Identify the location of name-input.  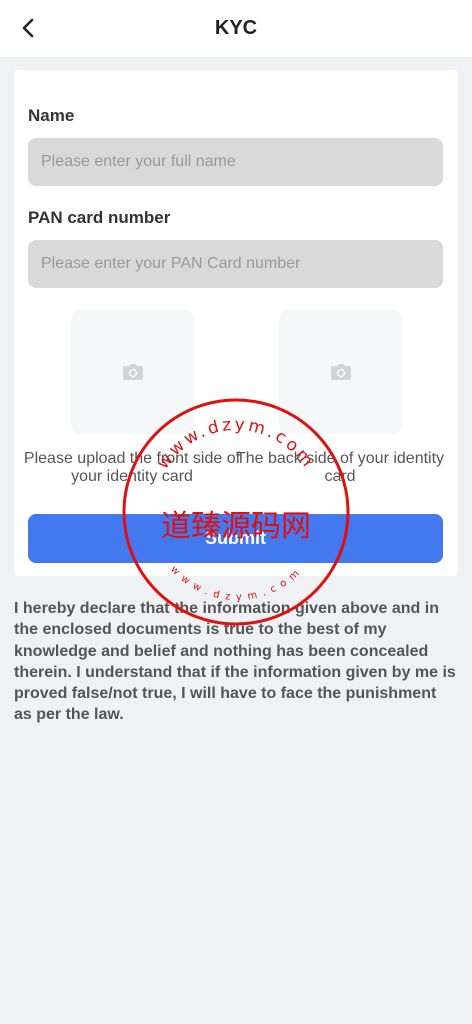
(235, 162).